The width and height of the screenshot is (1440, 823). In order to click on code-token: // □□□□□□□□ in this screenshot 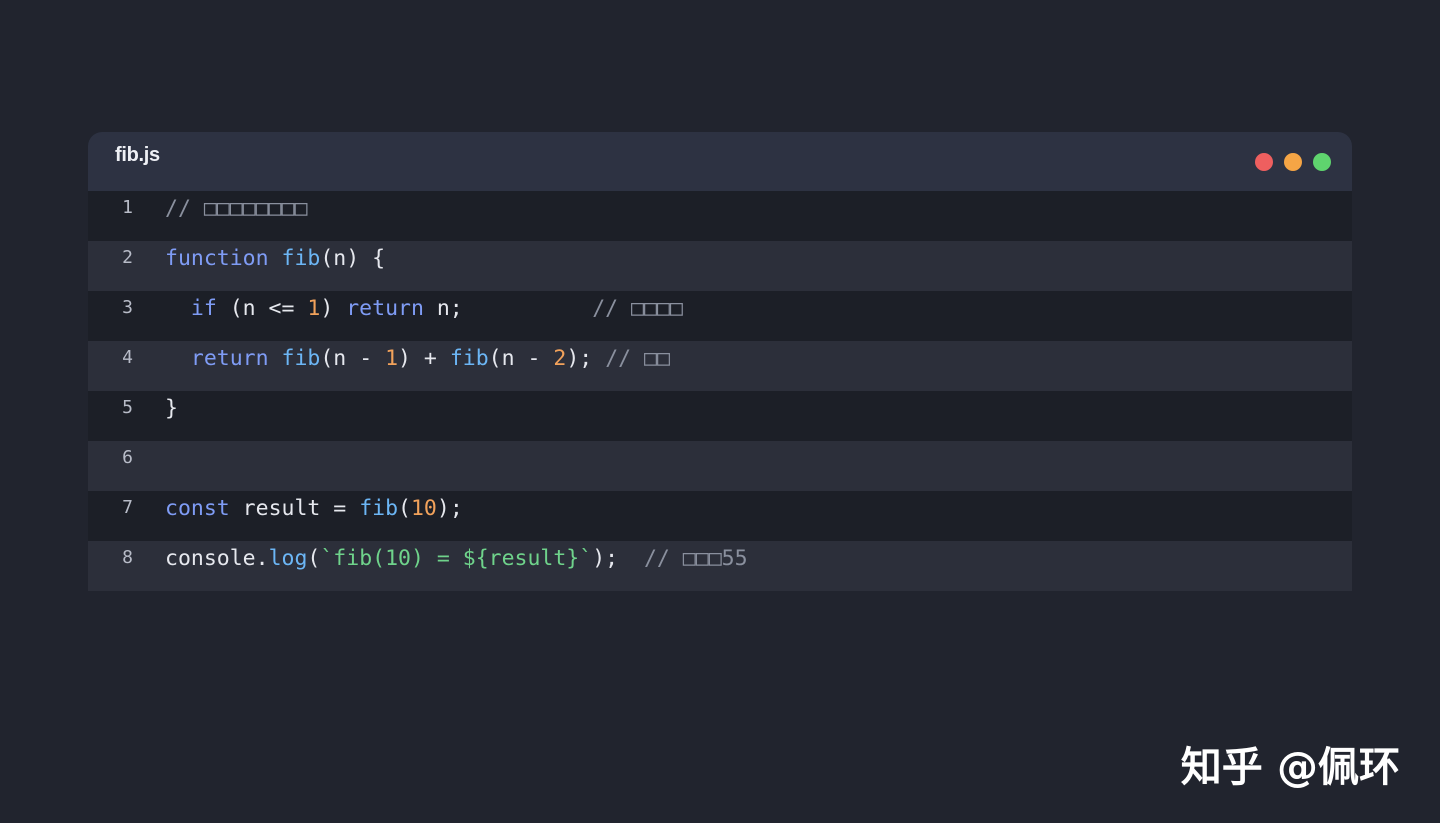, I will do `click(236, 208)`.